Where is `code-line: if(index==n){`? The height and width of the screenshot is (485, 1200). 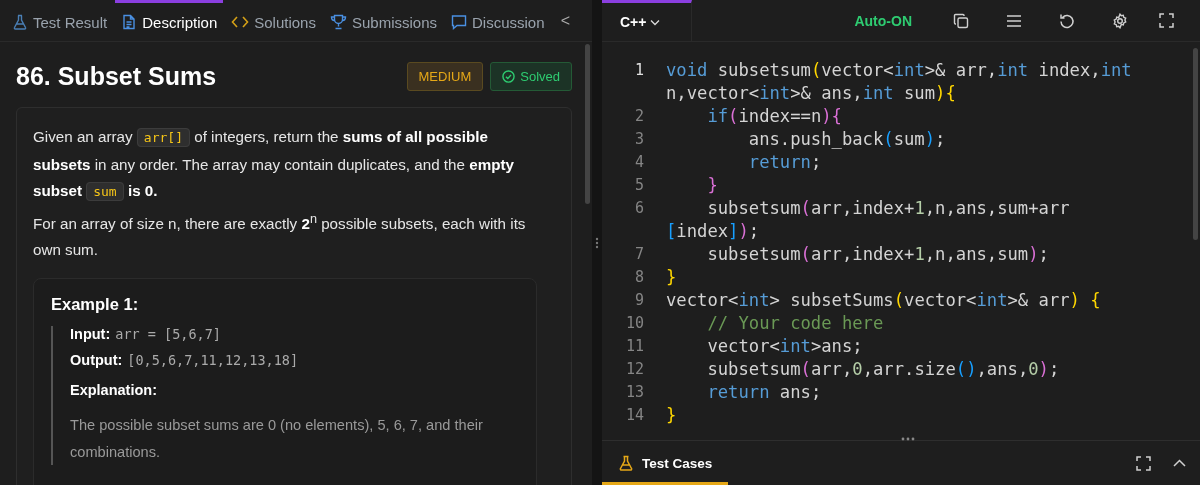
code-line: if(index==n){ is located at coordinates (774, 116).